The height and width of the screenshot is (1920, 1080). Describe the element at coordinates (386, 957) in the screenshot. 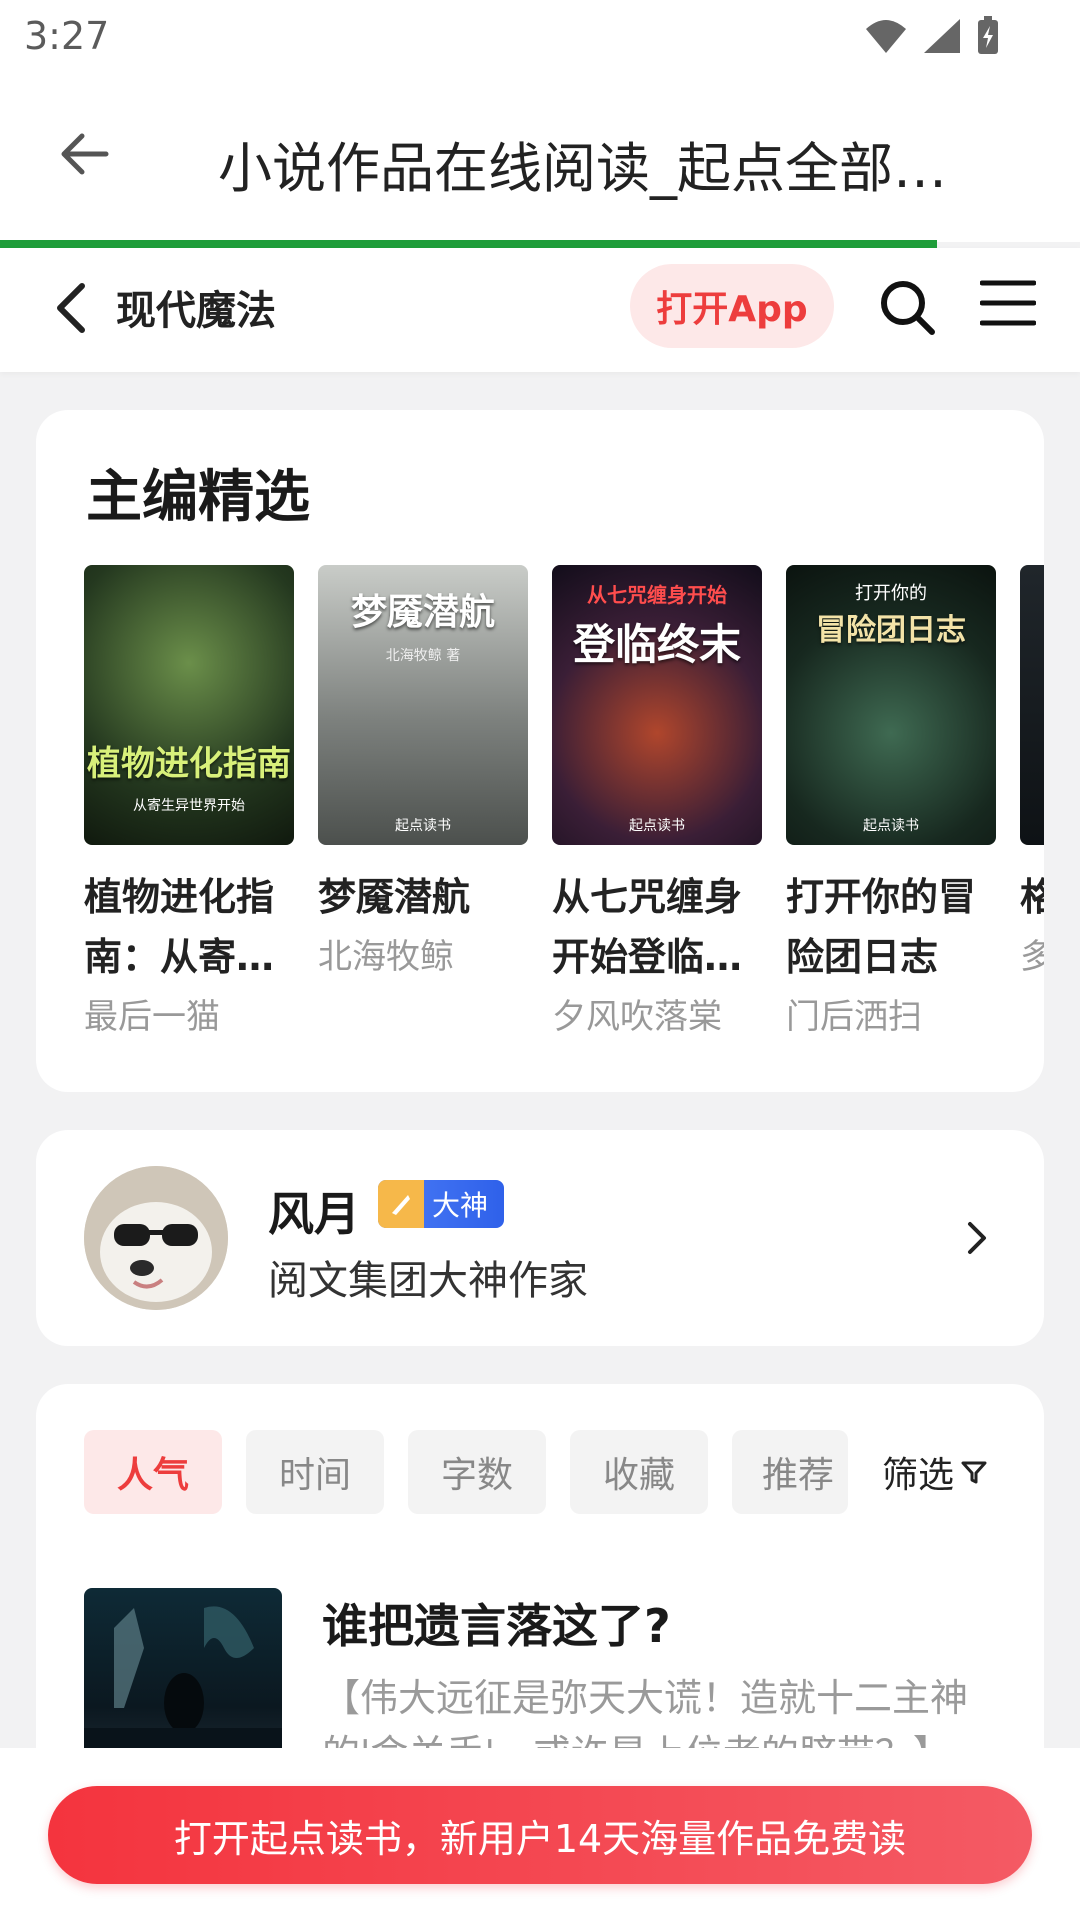

I see `book-author: 北海牧鲸` at that location.